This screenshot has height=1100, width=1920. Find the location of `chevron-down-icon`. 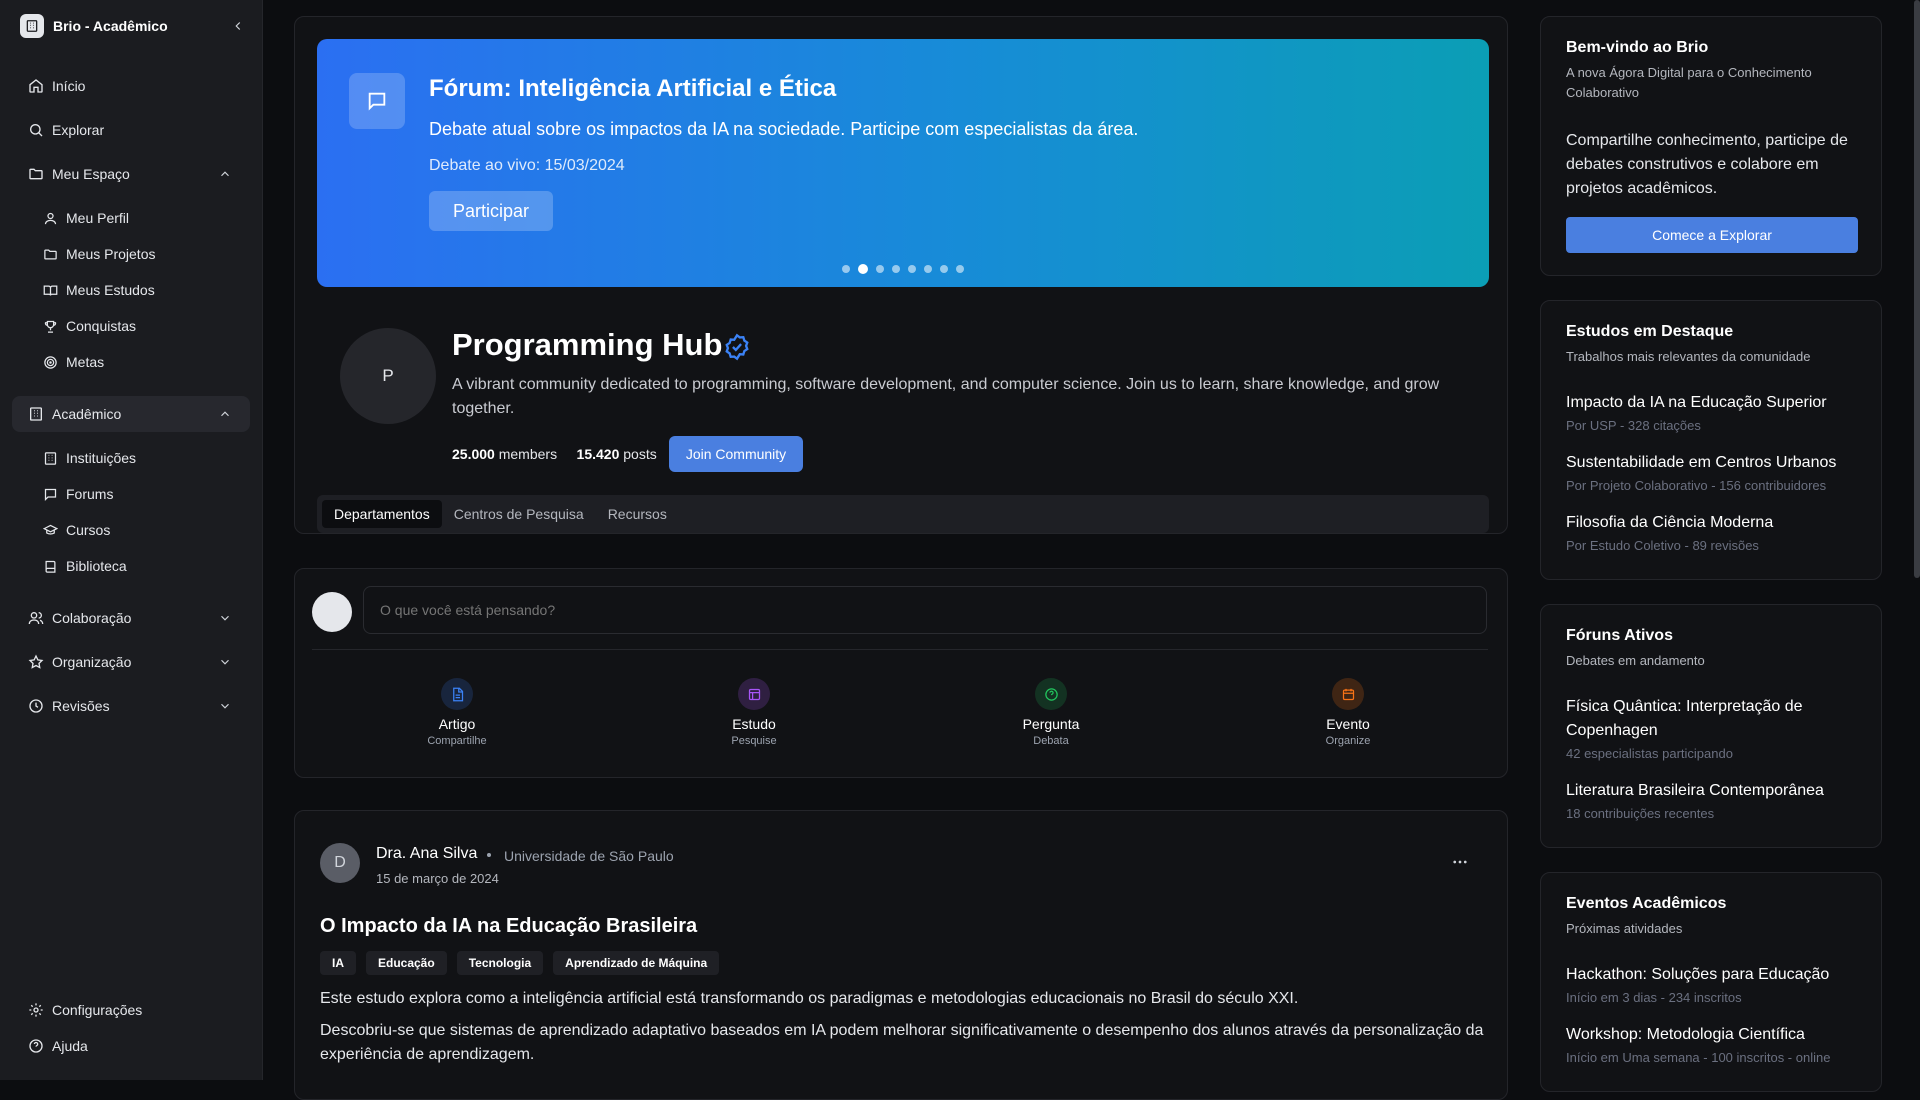

chevron-down-icon is located at coordinates (225, 706).